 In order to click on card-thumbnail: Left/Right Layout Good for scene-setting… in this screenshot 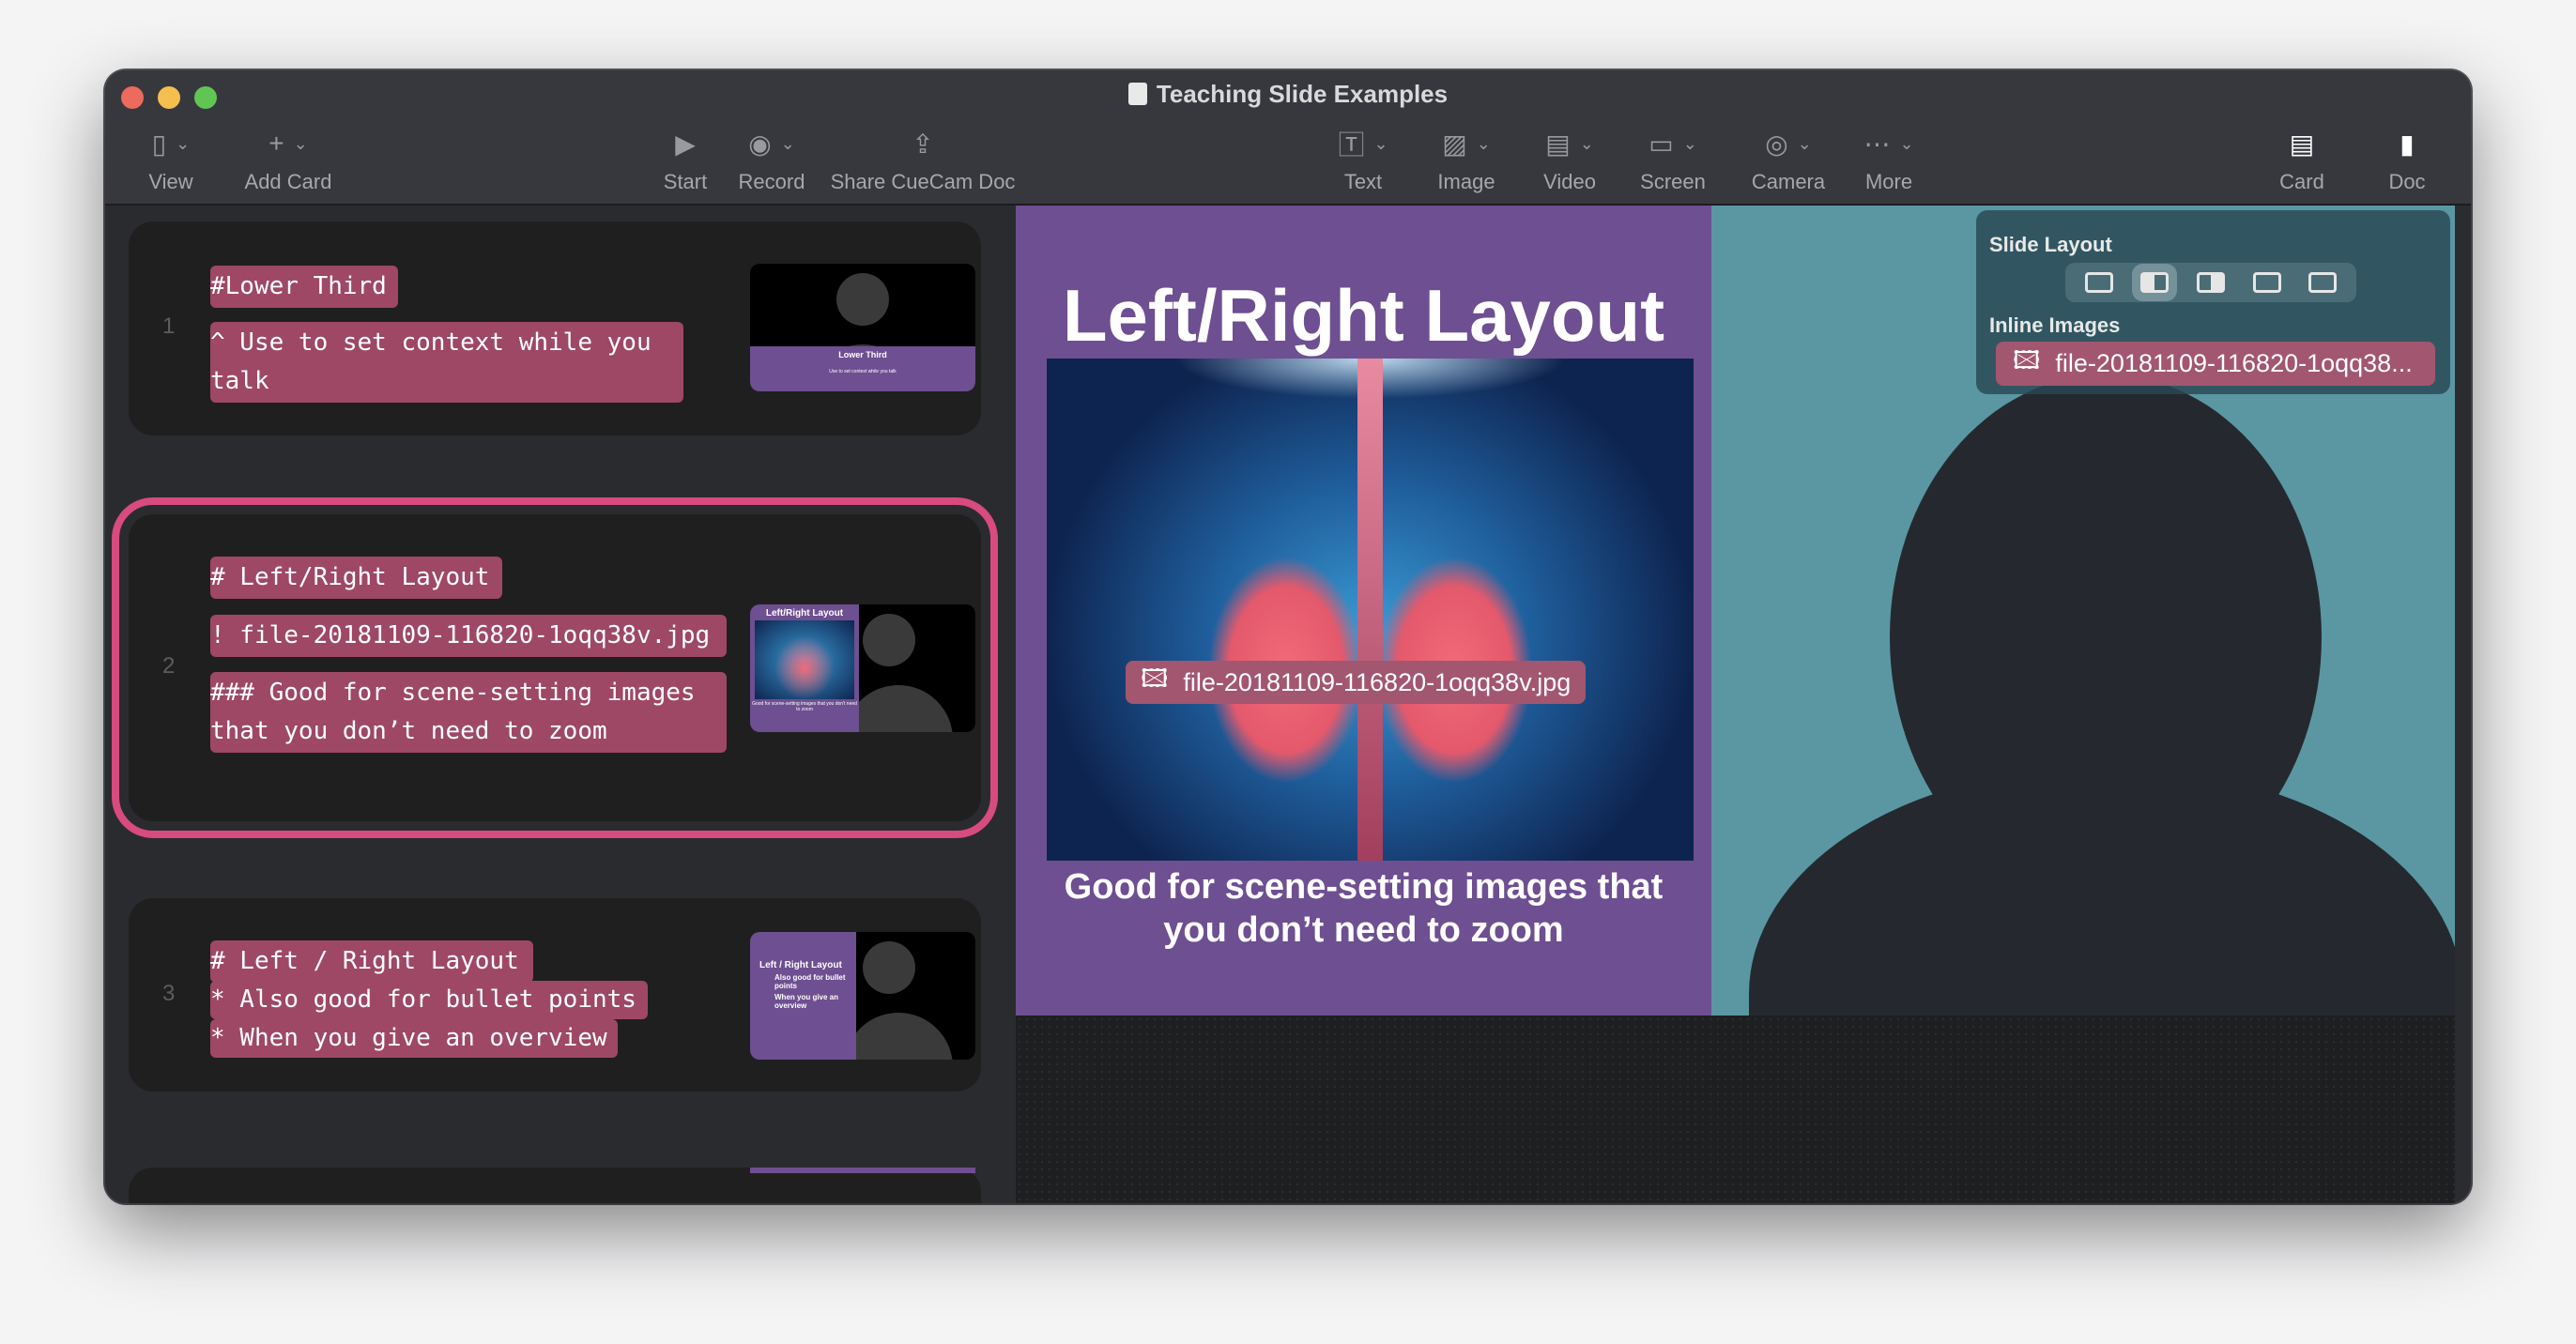, I will do `click(863, 668)`.